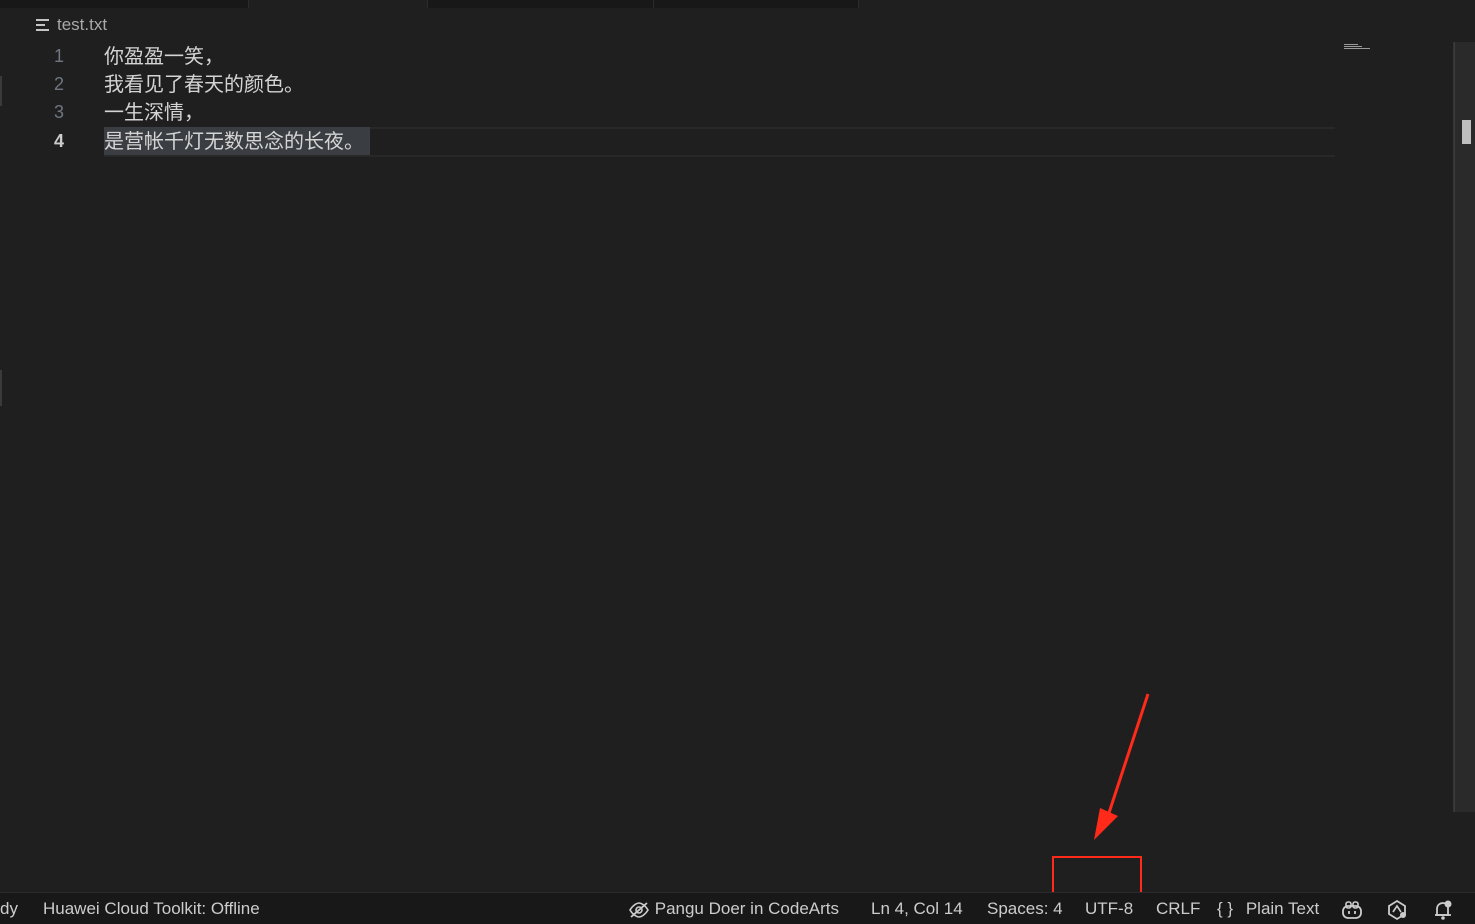 The height and width of the screenshot is (924, 1475). Describe the element at coordinates (42, 25) in the screenshot. I see `file-lines-icon` at that location.